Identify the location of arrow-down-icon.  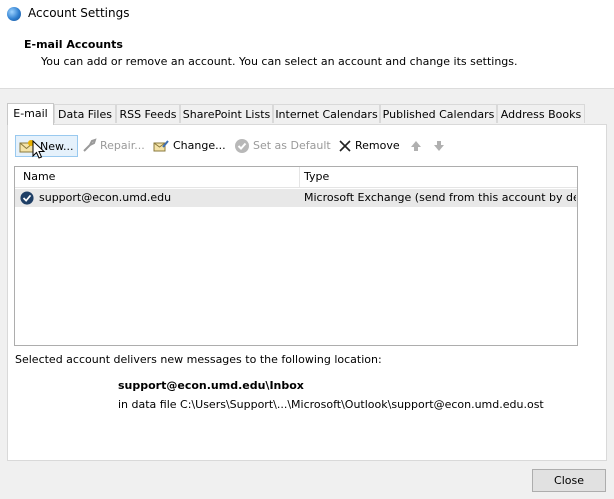
(439, 146).